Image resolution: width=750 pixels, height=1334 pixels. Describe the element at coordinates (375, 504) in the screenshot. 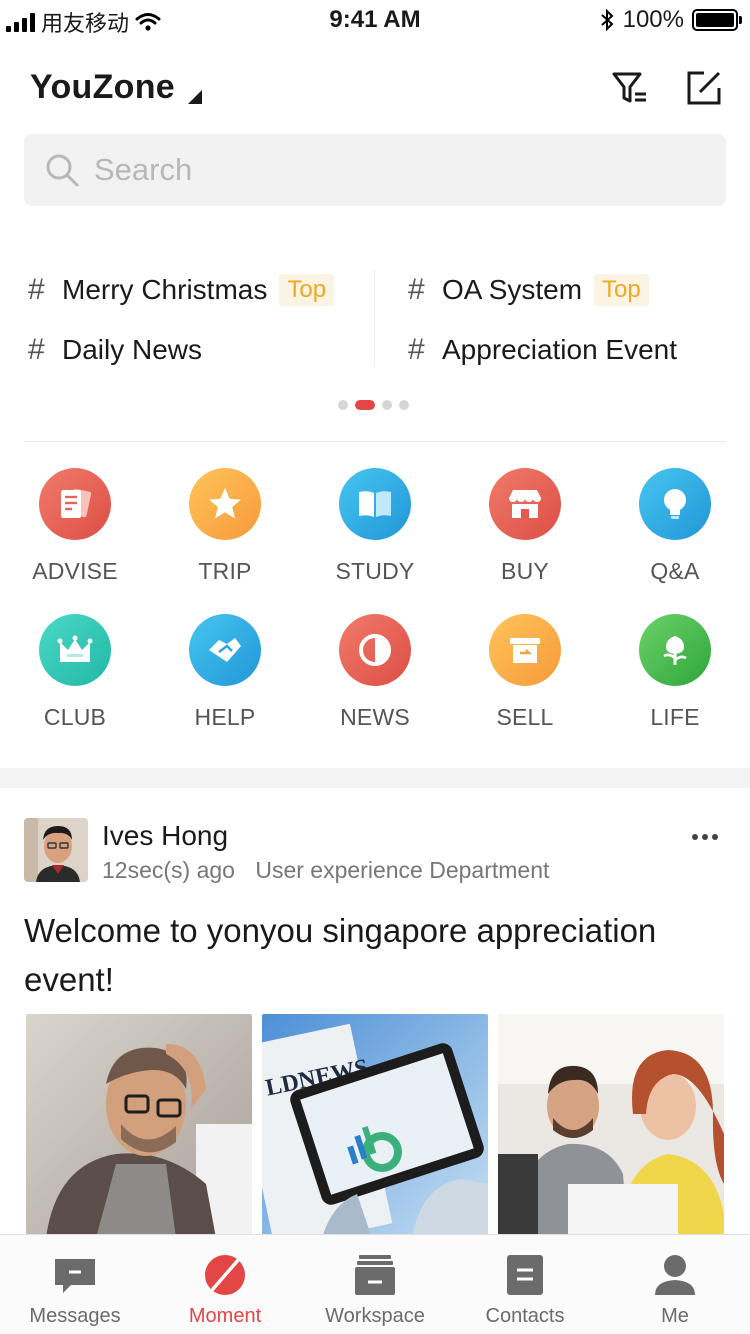

I see `book-icon` at that location.